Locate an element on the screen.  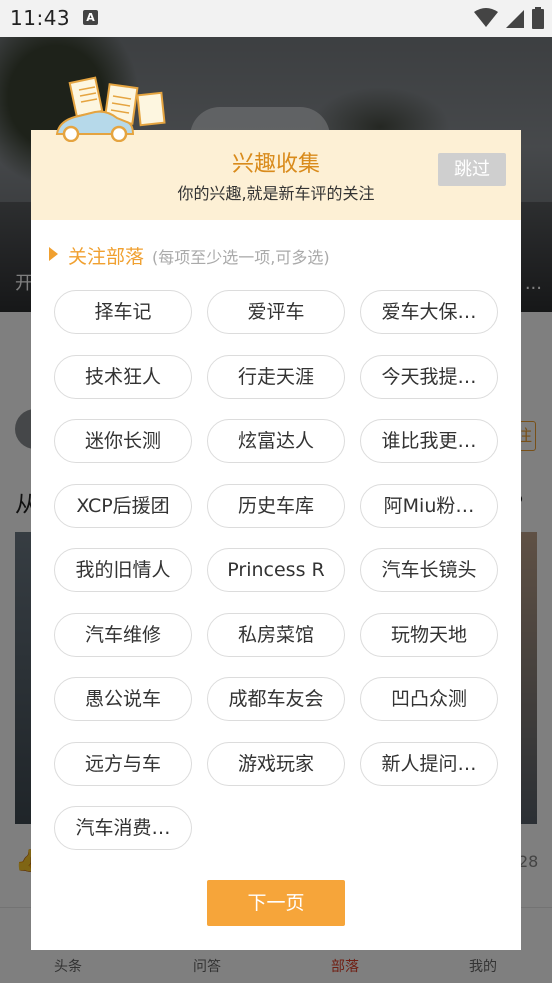
interest-tag: 愚公说车 is located at coordinates (123, 699).